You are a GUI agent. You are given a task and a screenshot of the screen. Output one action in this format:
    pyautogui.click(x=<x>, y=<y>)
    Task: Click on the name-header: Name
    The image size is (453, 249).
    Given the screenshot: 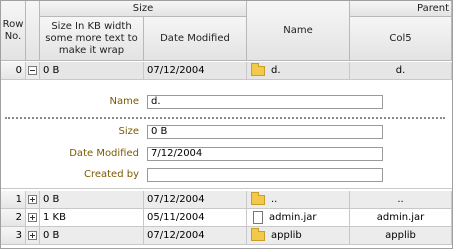 What is the action you would take?
    pyautogui.click(x=298, y=31)
    